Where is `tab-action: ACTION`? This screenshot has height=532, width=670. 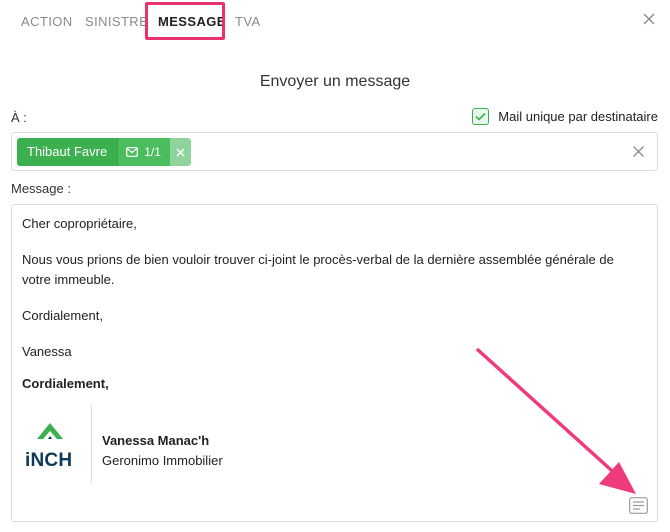 tab-action: ACTION is located at coordinates (47, 21).